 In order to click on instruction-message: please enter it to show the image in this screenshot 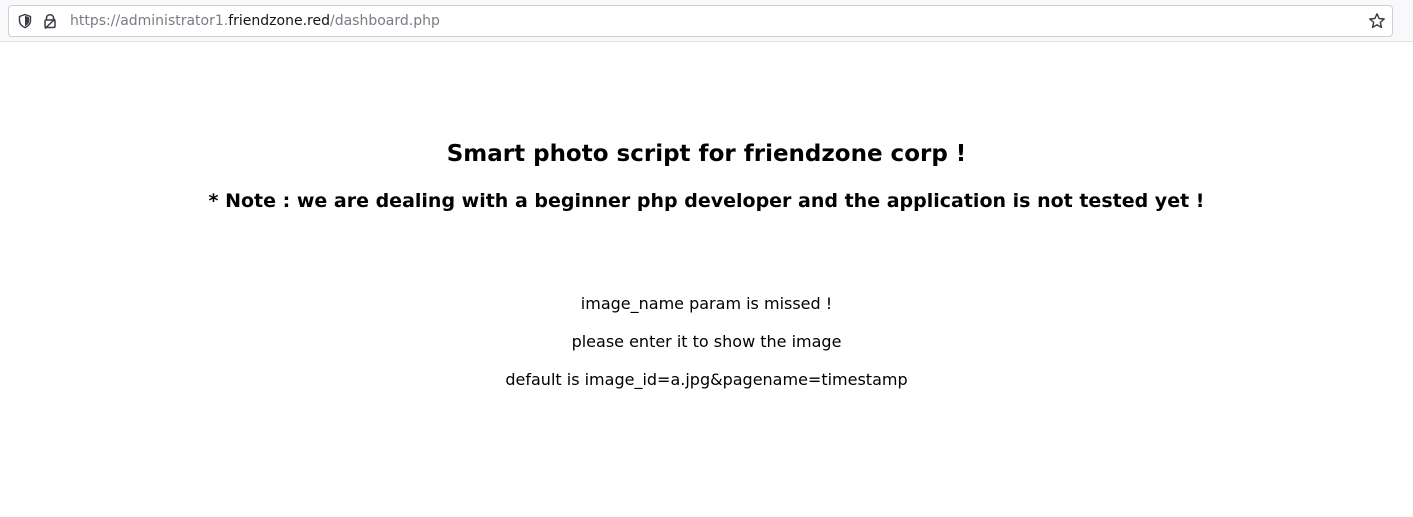, I will do `click(706, 341)`.